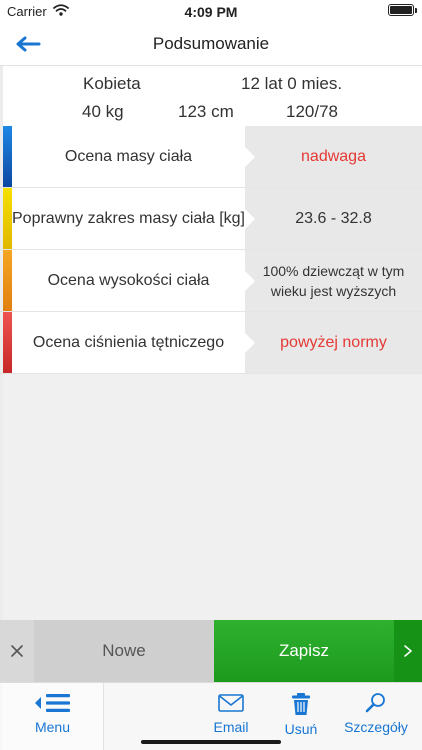 This screenshot has height=750, width=422. I want to click on patient-sex: Kobieta, so click(112, 83).